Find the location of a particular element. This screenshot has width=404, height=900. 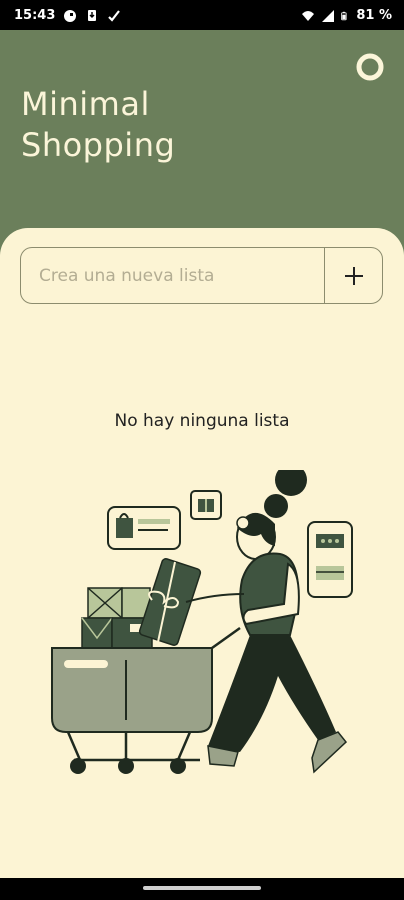

add-list-button is located at coordinates (353, 275).